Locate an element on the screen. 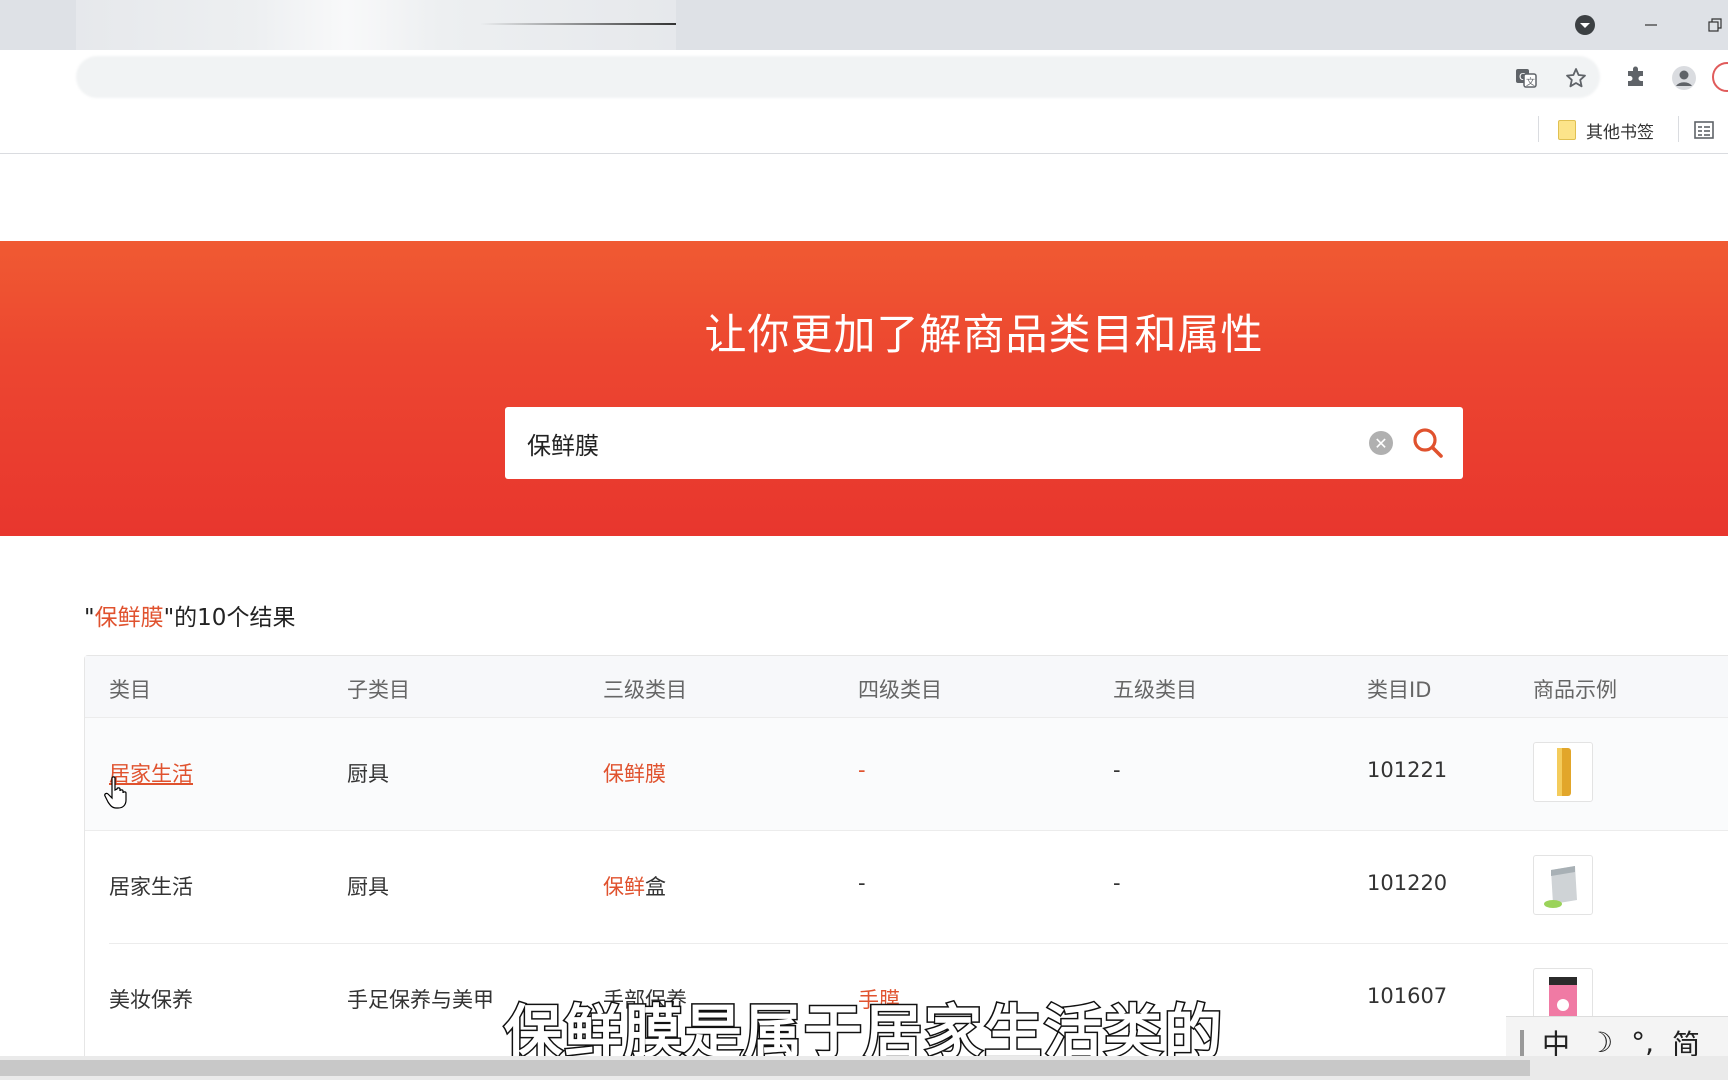 The width and height of the screenshot is (1728, 1080). bookmarks-bar: 其他书签 is located at coordinates (864, 130).